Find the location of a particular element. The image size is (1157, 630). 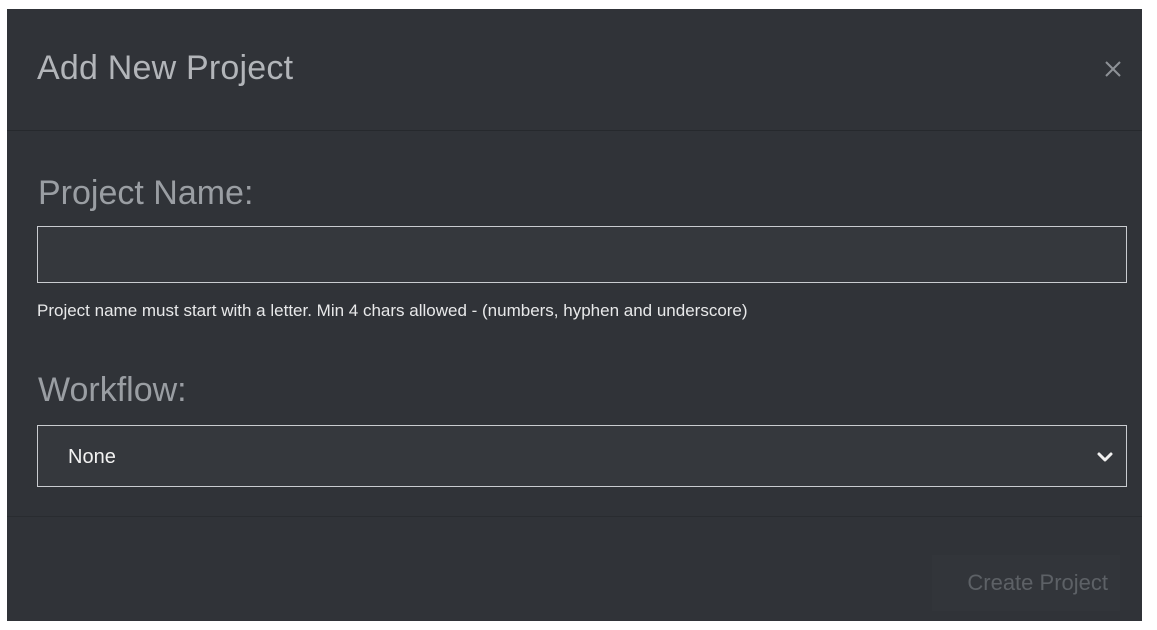

close-icon is located at coordinates (1113, 69).